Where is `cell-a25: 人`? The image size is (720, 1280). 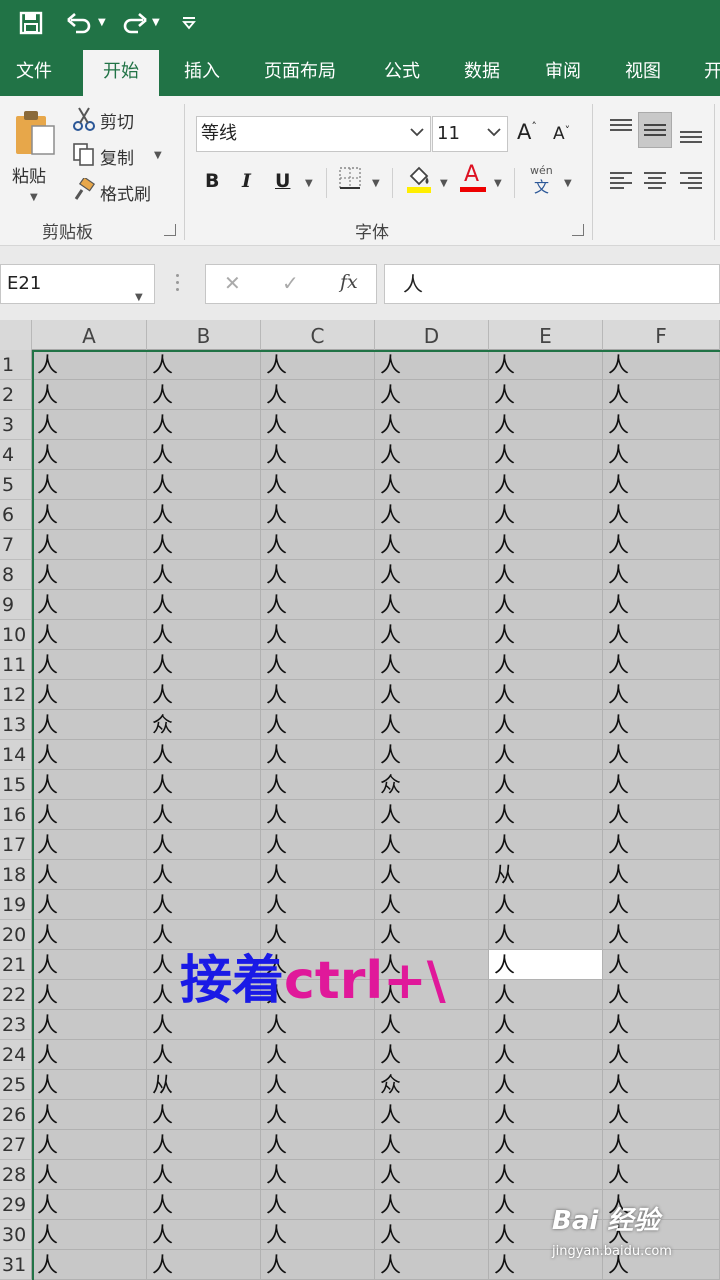
cell-a25: 人 is located at coordinates (89, 1085).